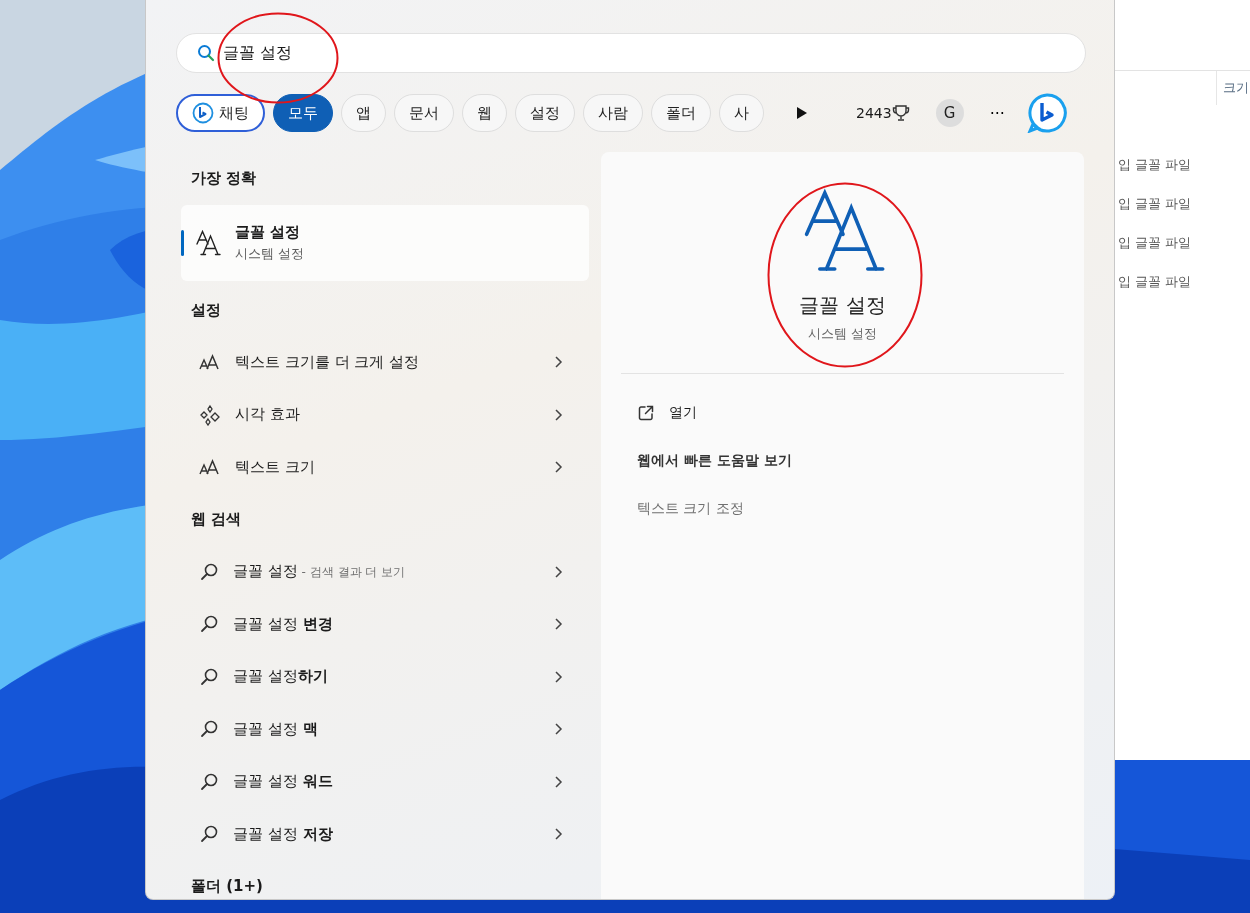  I want to click on preview-title: 글꼴 설정, so click(842, 305).